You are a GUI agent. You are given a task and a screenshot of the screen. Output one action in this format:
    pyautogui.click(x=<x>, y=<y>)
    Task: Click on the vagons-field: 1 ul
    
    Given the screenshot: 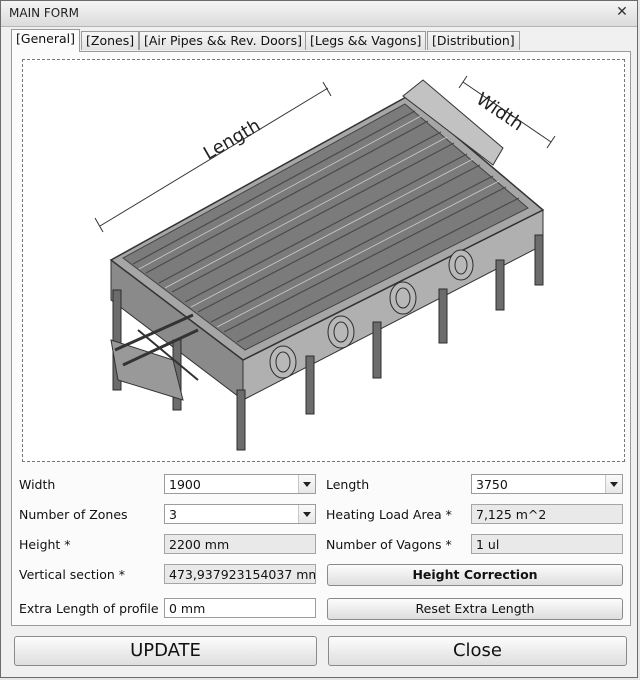 What is the action you would take?
    pyautogui.click(x=547, y=544)
    